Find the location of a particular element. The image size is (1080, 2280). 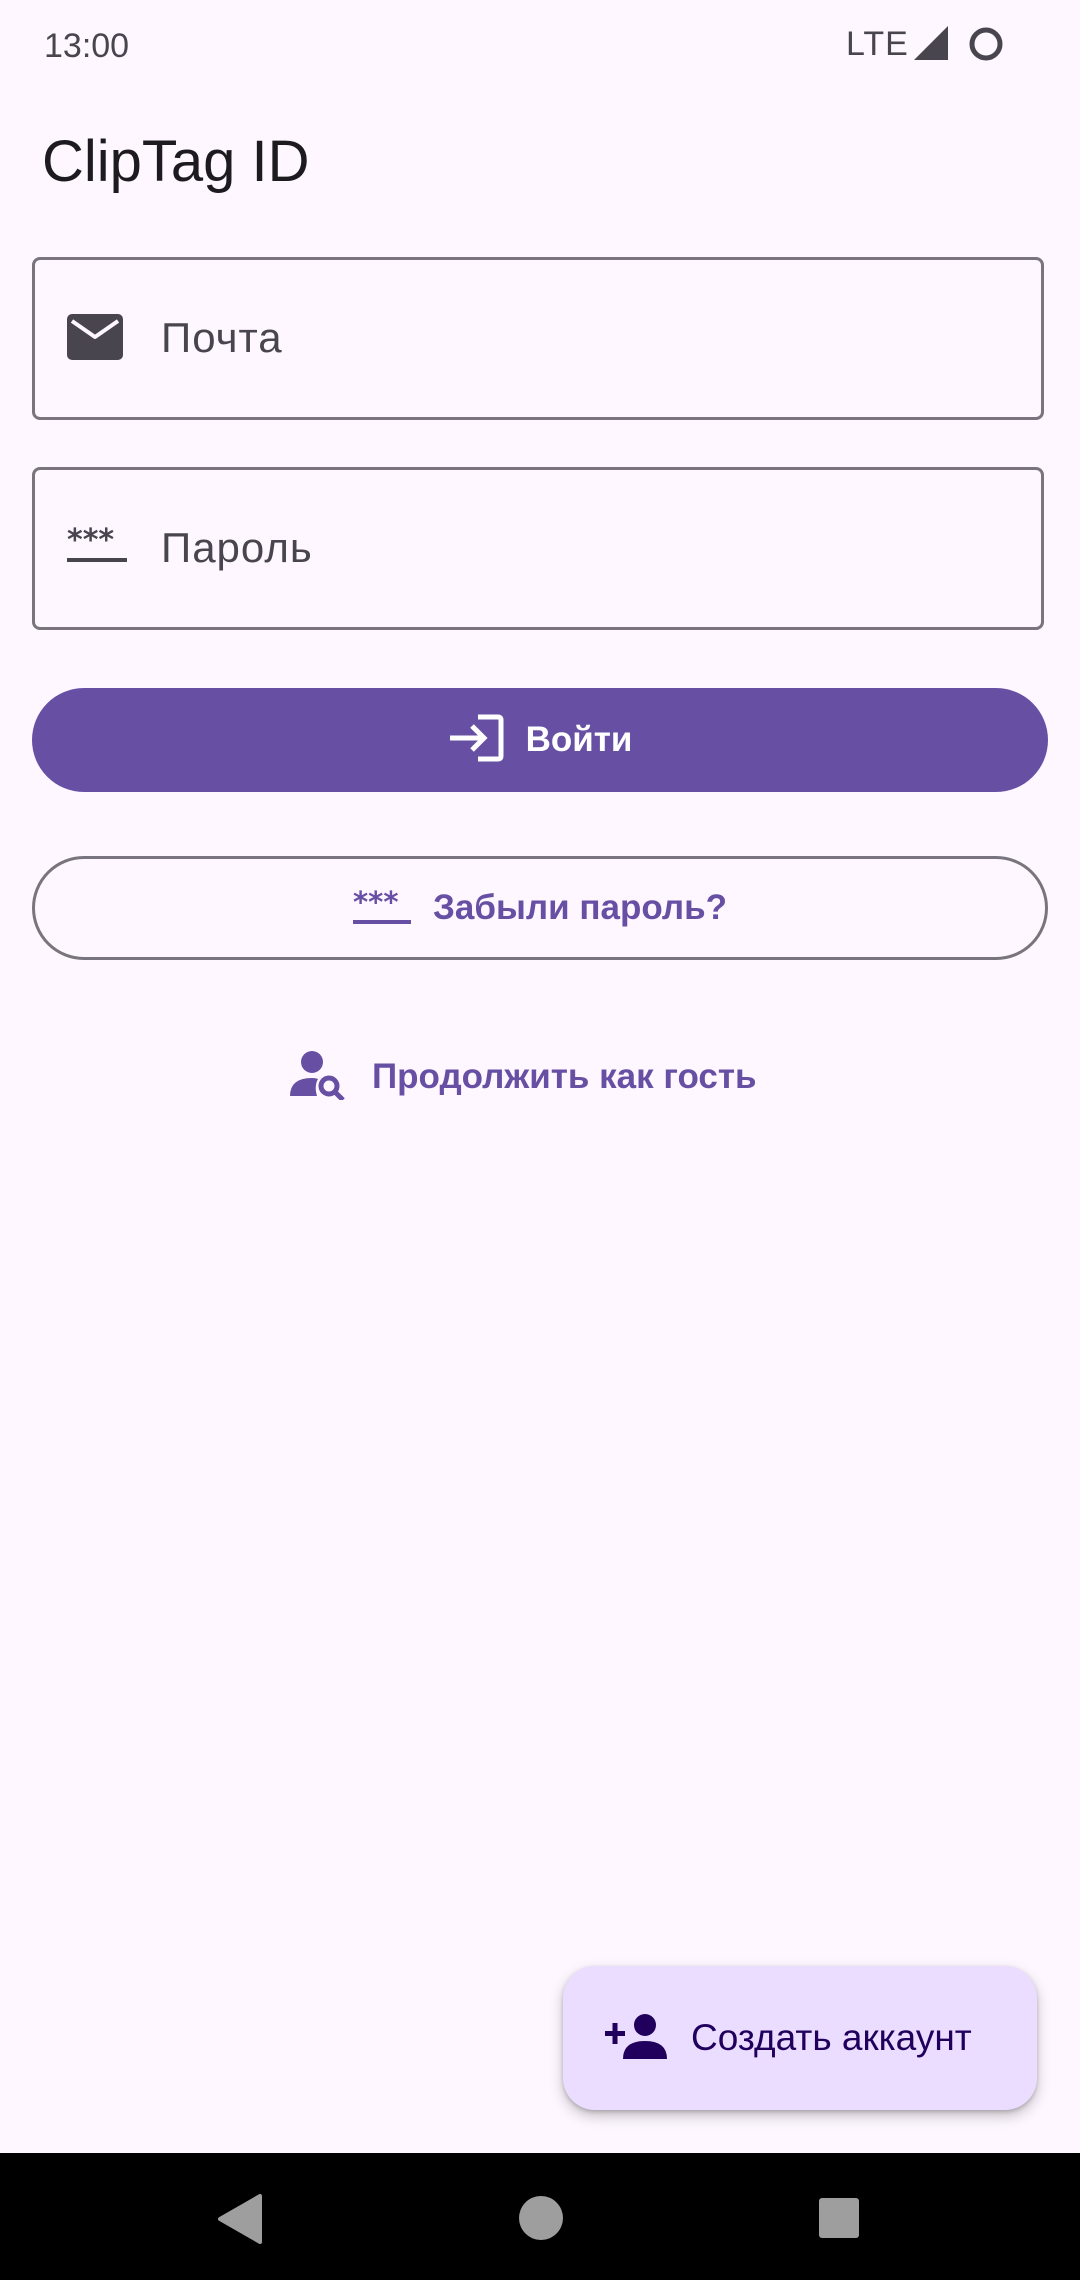

mail-icon is located at coordinates (95, 339).